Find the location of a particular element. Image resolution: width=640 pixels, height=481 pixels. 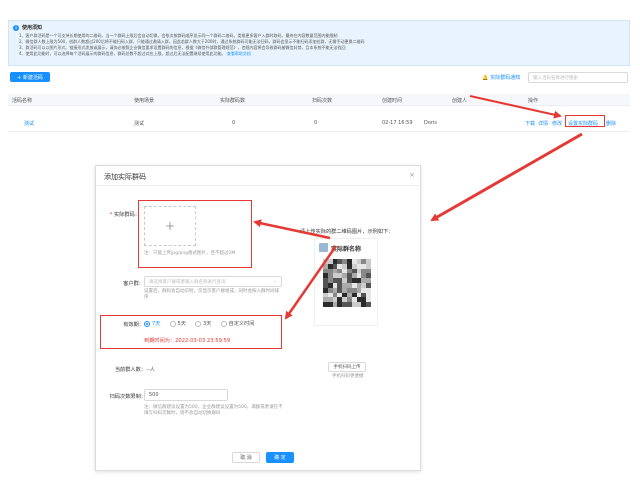

action-download: 下载 is located at coordinates (530, 123).